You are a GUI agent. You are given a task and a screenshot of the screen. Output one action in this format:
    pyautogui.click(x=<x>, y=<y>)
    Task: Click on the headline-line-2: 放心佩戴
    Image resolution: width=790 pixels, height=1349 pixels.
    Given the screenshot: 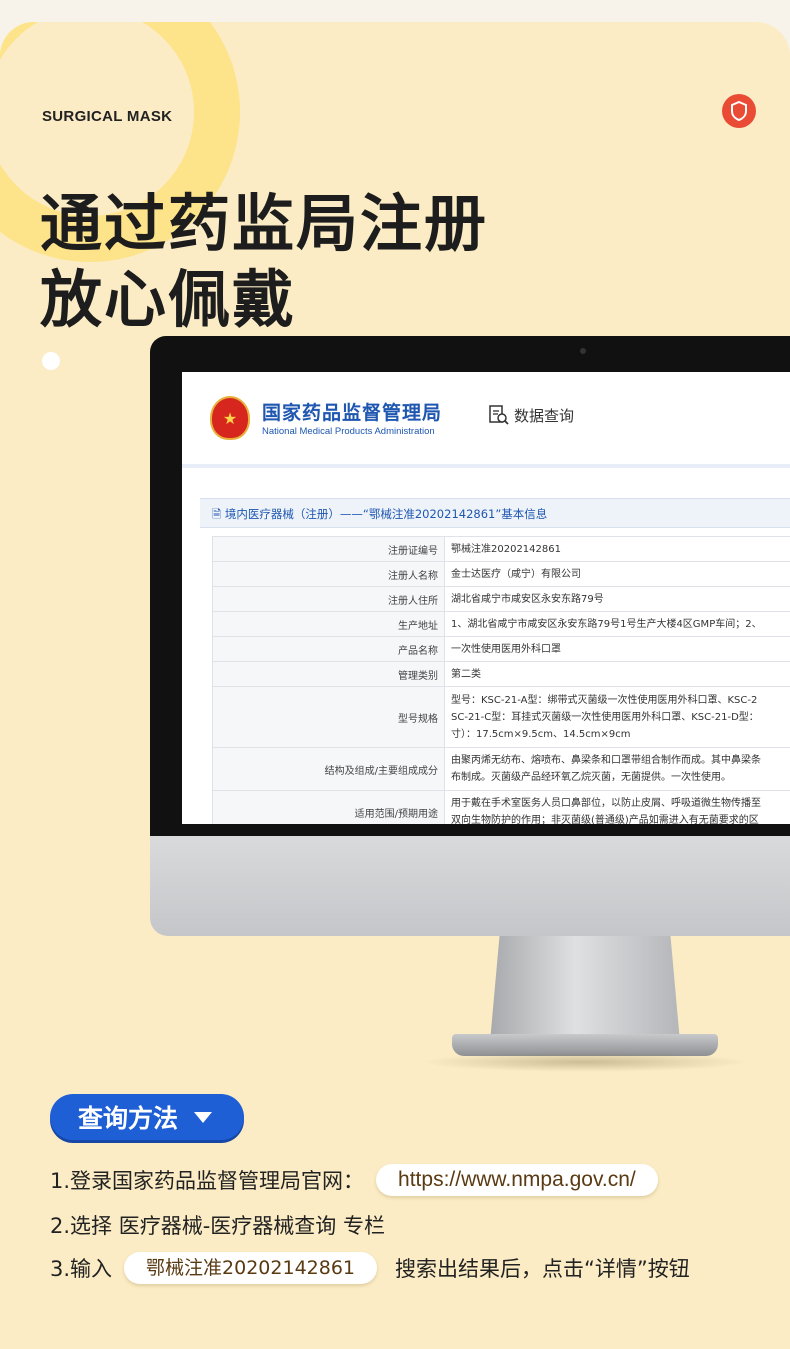 What is the action you would take?
    pyautogui.click(x=168, y=299)
    